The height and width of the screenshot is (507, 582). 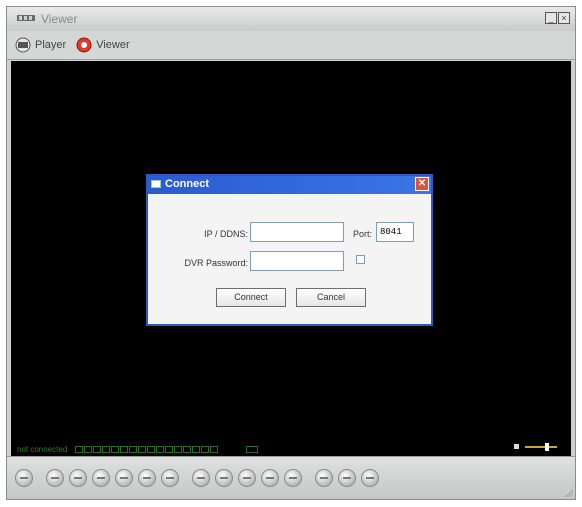 What do you see at coordinates (541, 446) in the screenshot?
I see `volume-slider` at bounding box center [541, 446].